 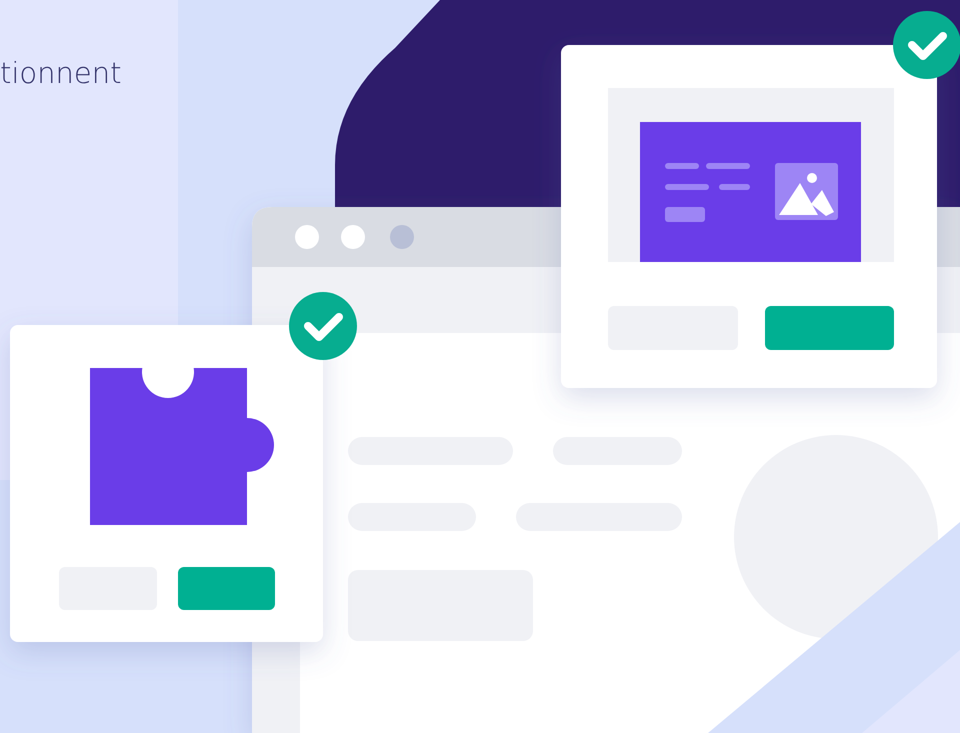 What do you see at coordinates (806, 191) in the screenshot?
I see `image-icon` at bounding box center [806, 191].